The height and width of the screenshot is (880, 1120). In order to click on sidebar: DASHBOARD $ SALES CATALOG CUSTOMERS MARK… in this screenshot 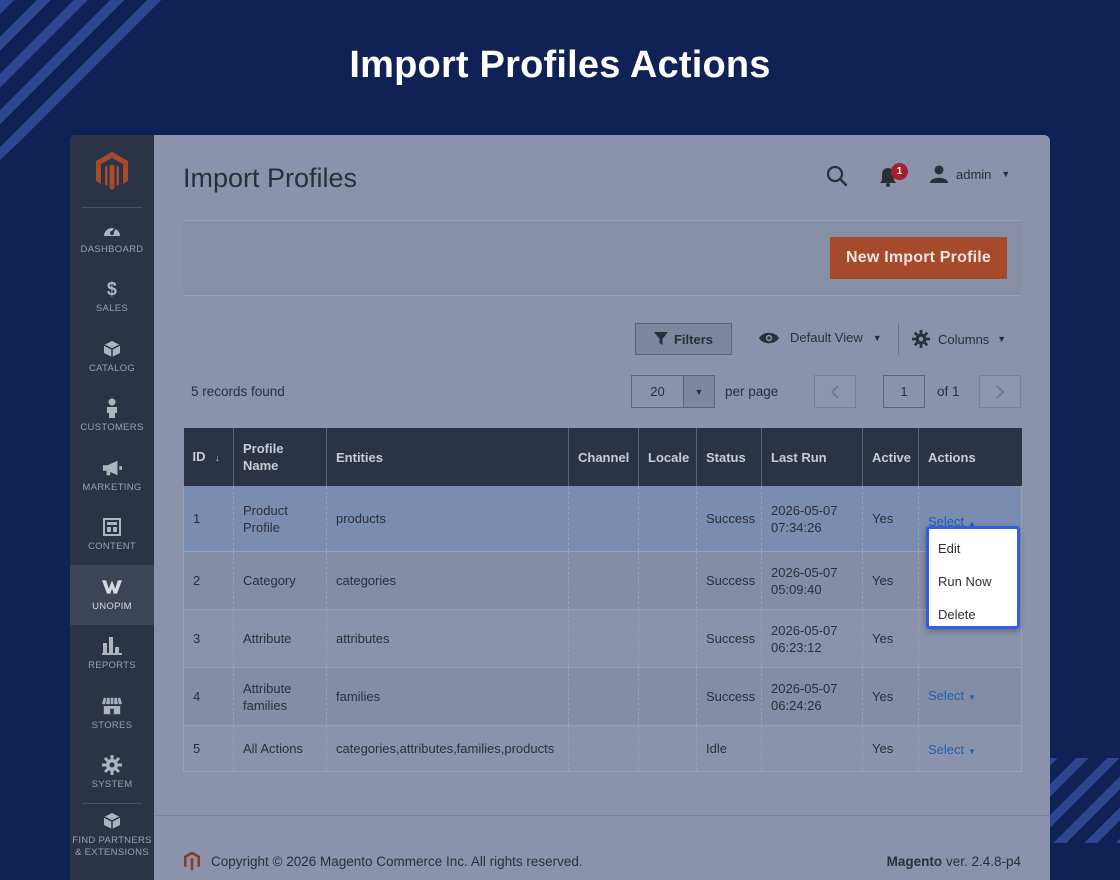, I will do `click(112, 507)`.